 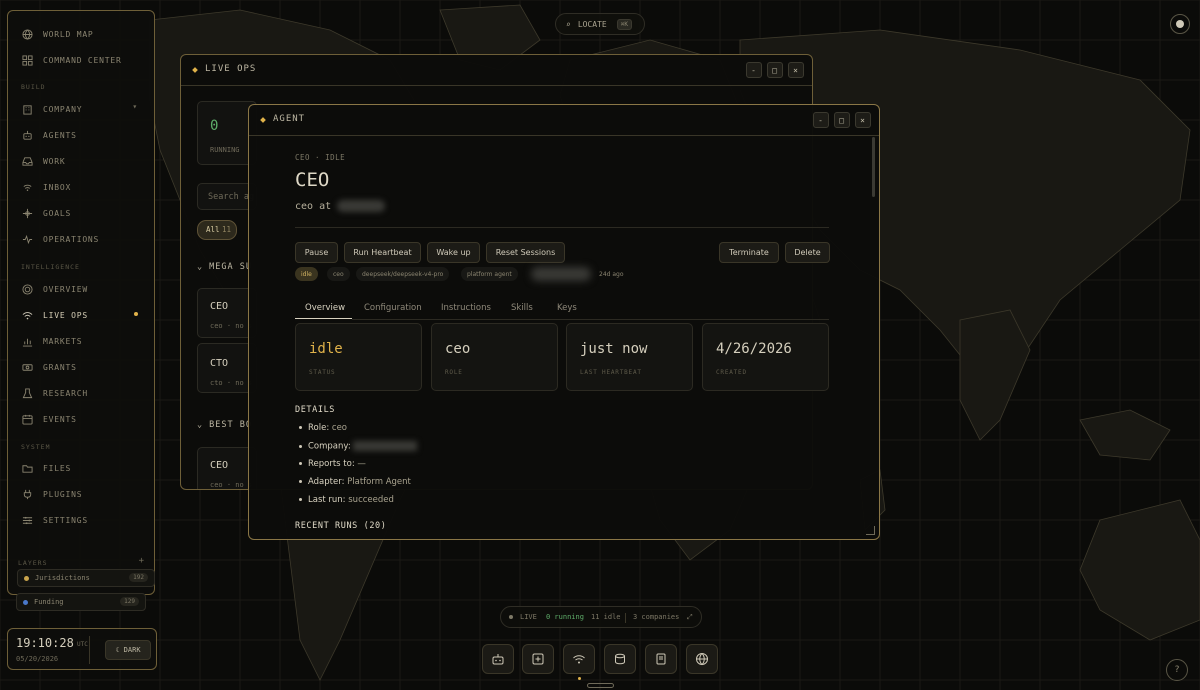 What do you see at coordinates (27, 342) in the screenshot?
I see `chart-icon` at bounding box center [27, 342].